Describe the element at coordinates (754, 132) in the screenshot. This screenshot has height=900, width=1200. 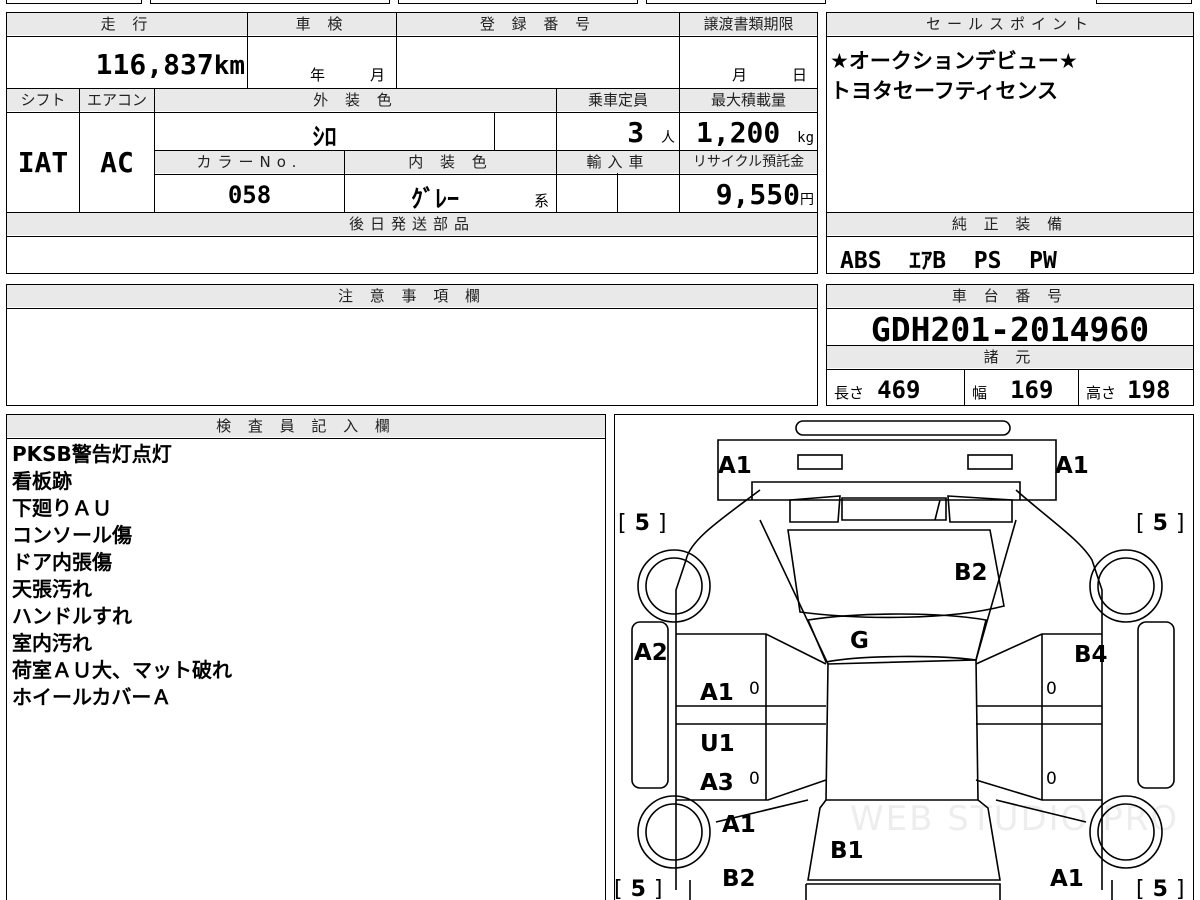
I see `max-load-value: 1,200 kg` at that location.